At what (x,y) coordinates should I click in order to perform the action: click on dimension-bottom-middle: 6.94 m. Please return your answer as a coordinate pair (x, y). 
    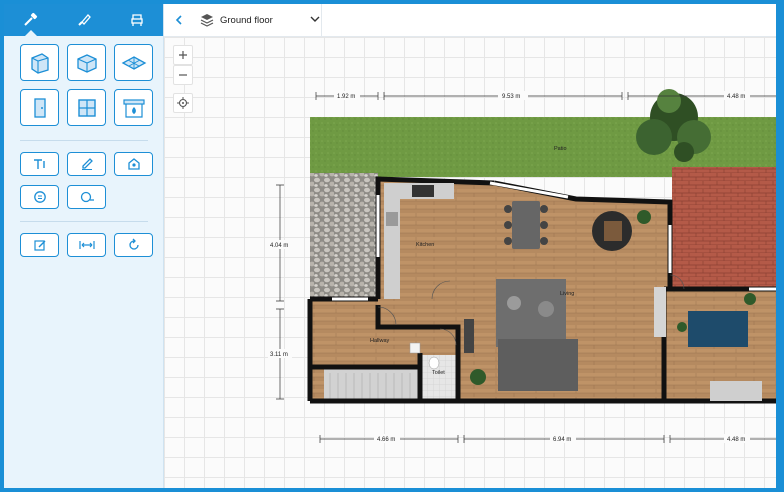
    Looking at the image, I should click on (562, 440).